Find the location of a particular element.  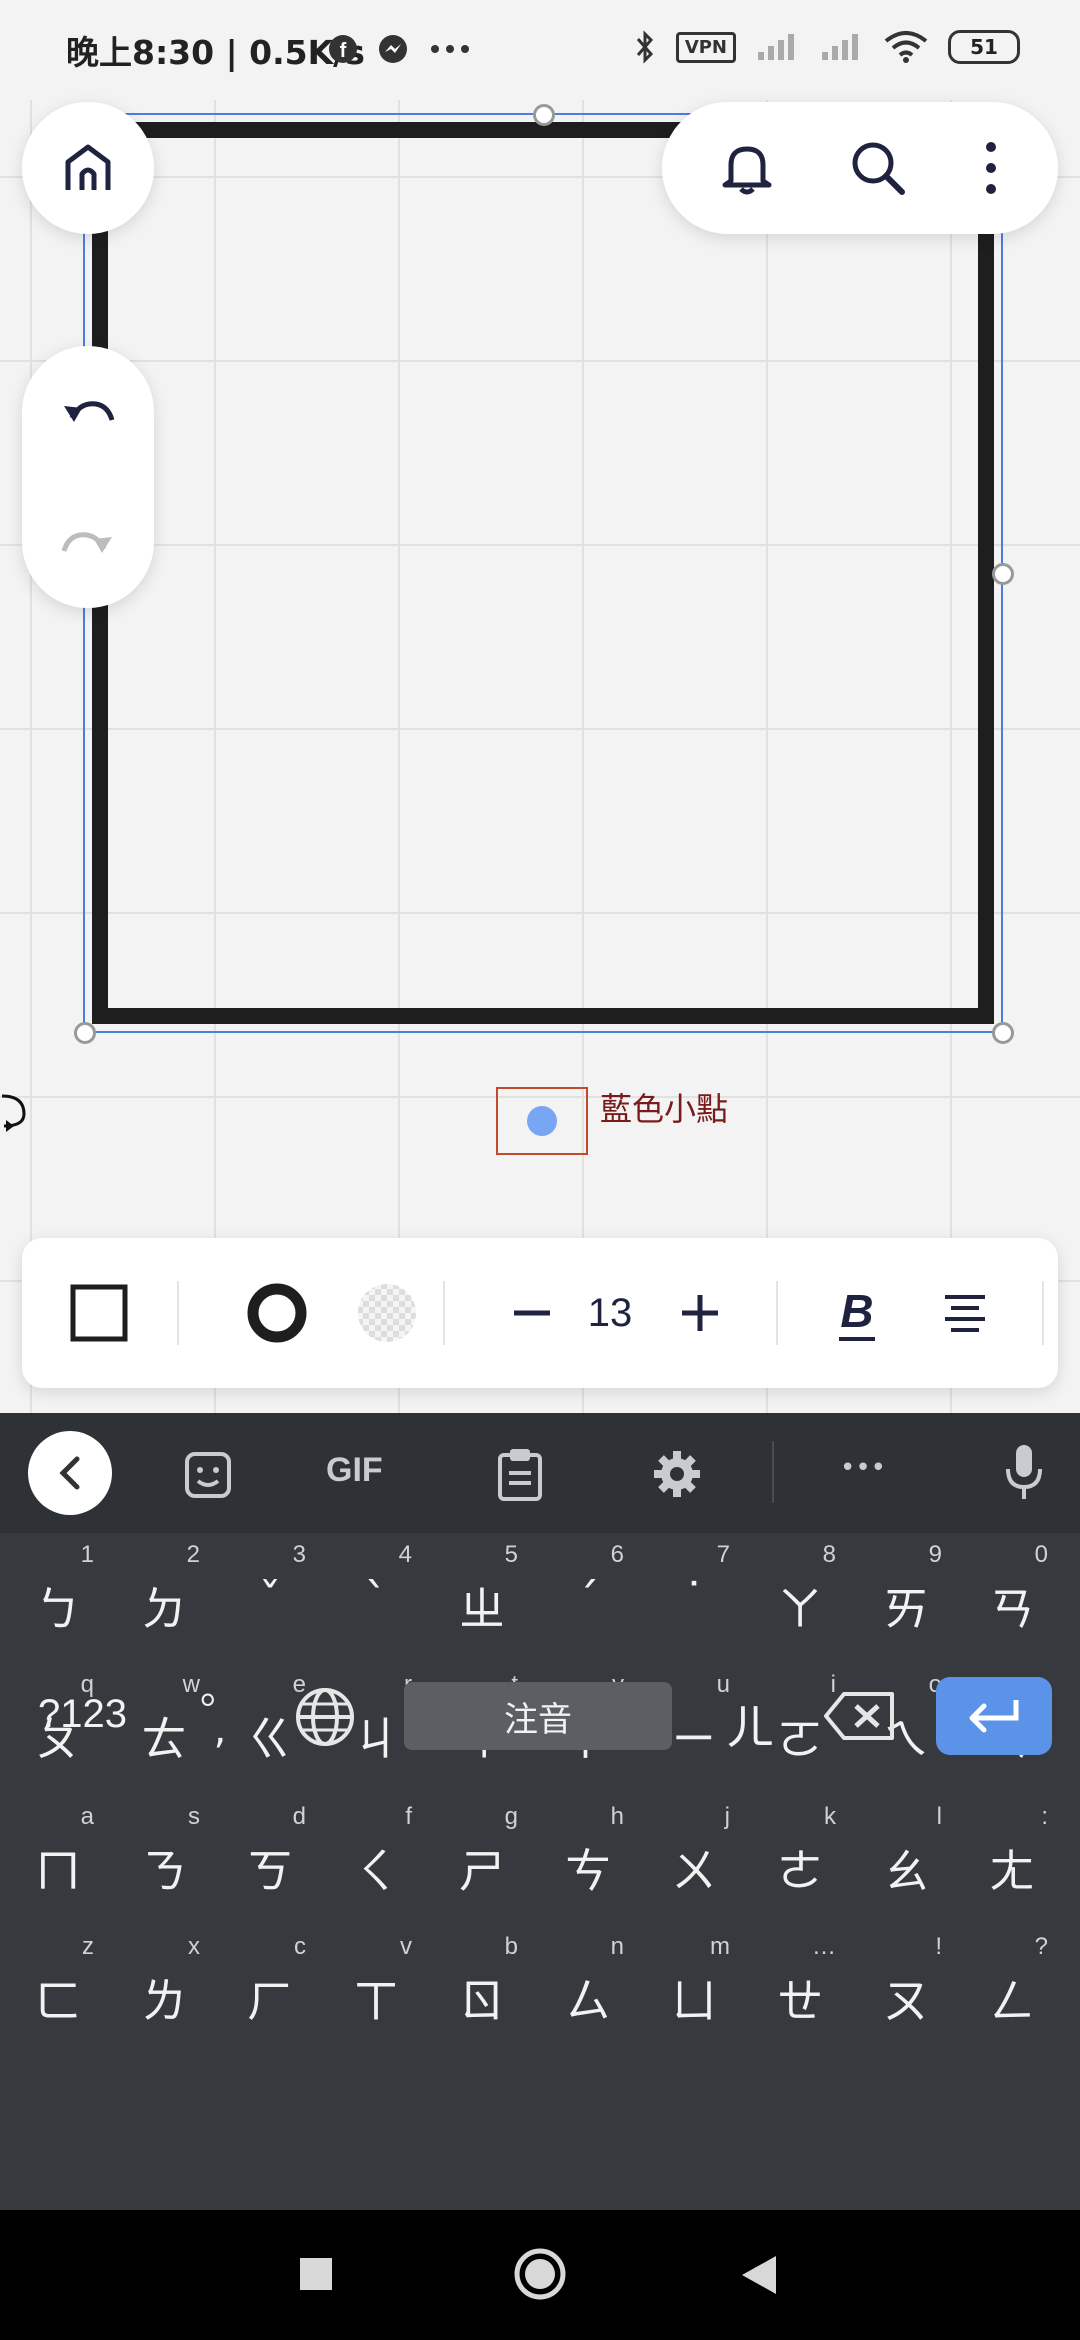

resize-handle-right is located at coordinates (1003, 574).